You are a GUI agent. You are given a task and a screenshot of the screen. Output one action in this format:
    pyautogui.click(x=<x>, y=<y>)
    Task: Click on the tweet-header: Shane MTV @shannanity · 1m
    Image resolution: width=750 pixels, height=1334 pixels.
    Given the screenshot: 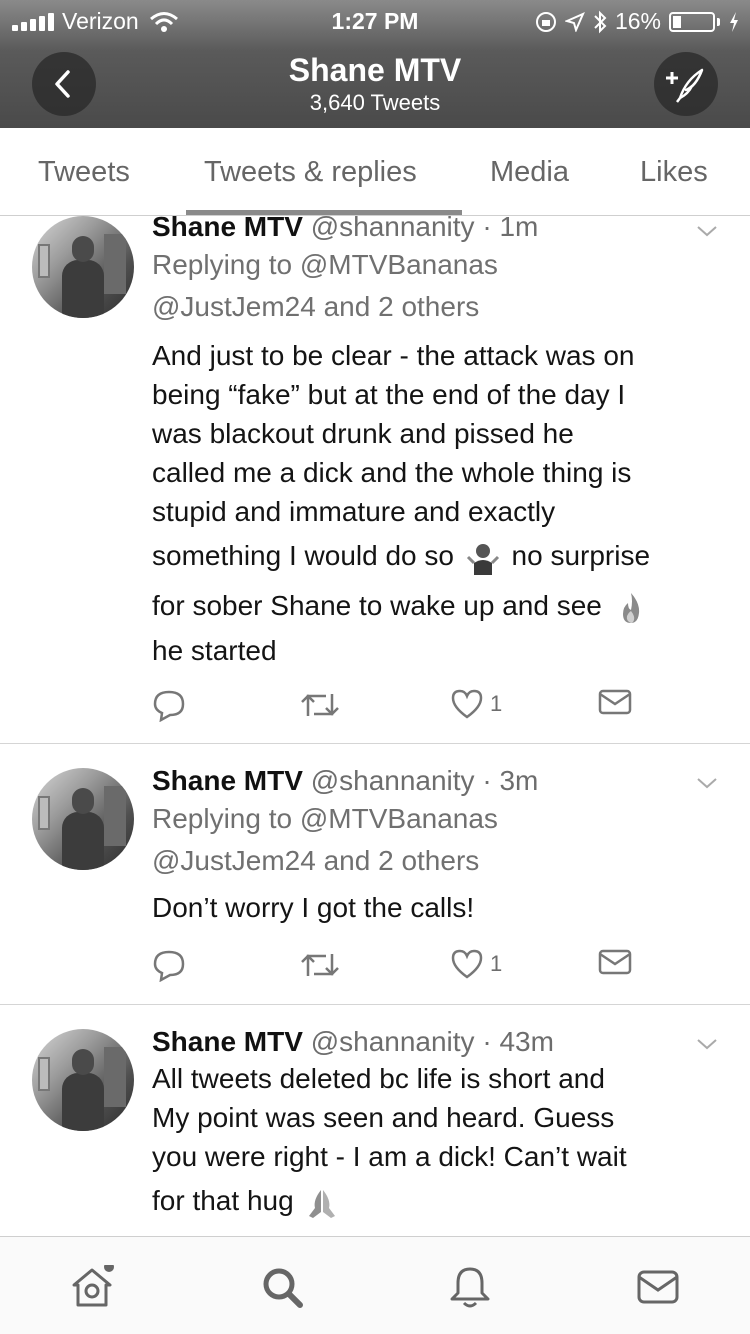 What is the action you would take?
    pyautogui.click(x=436, y=230)
    